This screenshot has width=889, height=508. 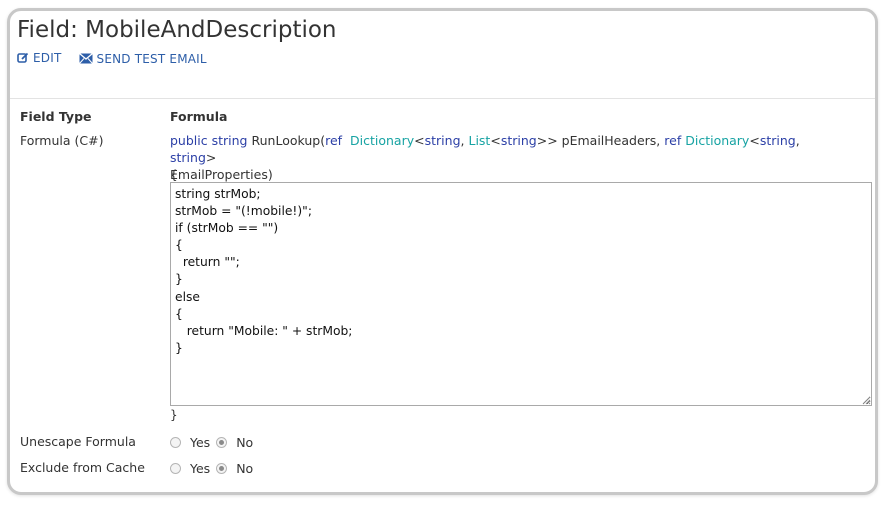 What do you see at coordinates (85, 58) in the screenshot?
I see `envelope-icon` at bounding box center [85, 58].